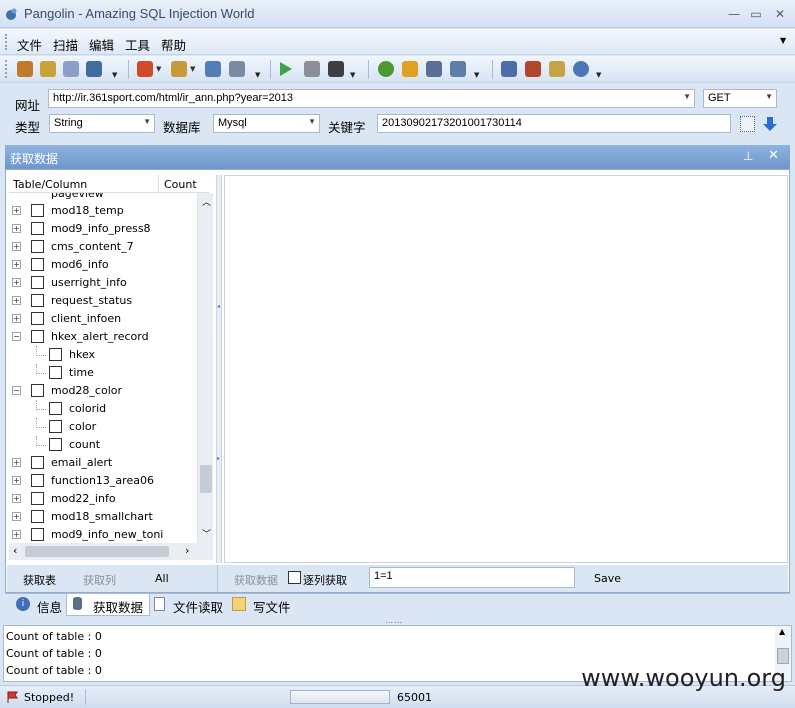 The height and width of the screenshot is (708, 795). Describe the element at coordinates (434, 69) in the screenshot. I see `users-icon` at that location.